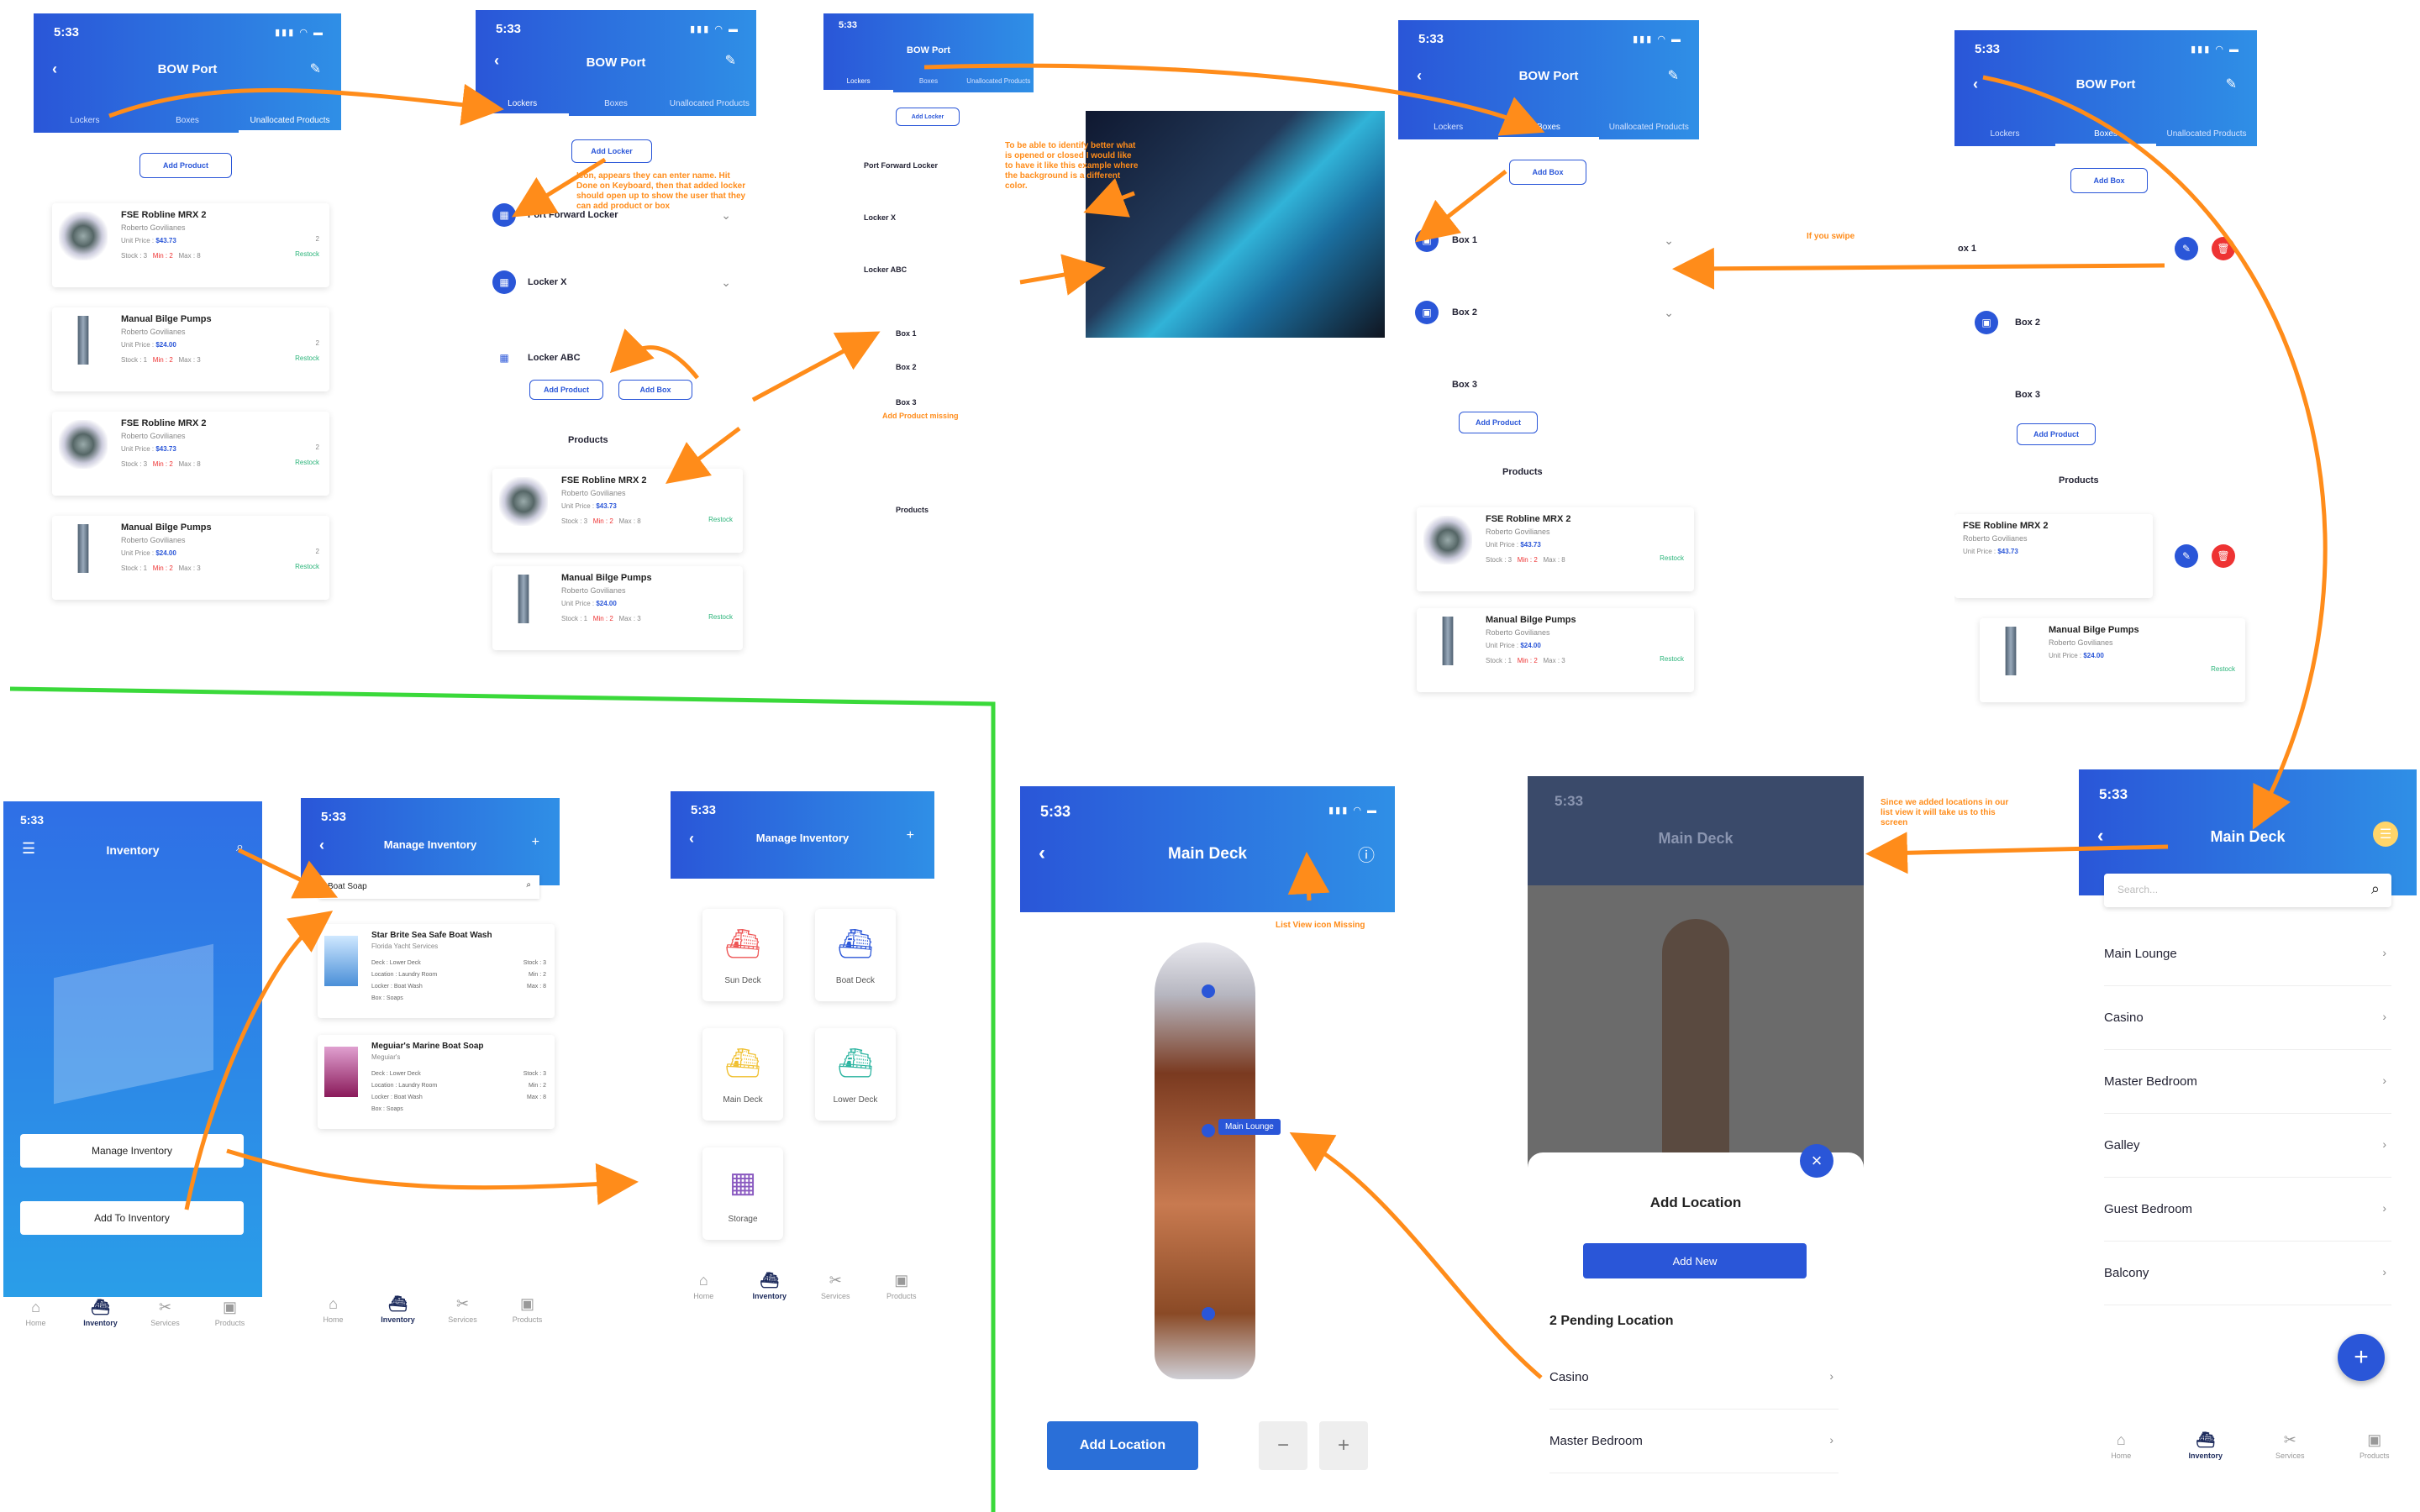 The width and height of the screenshot is (2420, 1512). What do you see at coordinates (573, 215) in the screenshot?
I see `locker-row: Port Forward Locker` at bounding box center [573, 215].